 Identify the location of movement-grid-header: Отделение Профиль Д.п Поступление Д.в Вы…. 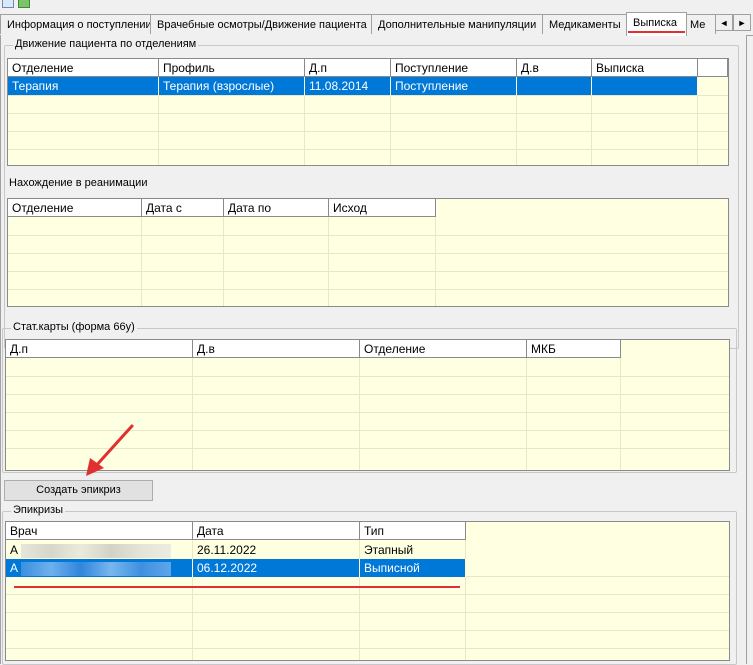
(368, 68).